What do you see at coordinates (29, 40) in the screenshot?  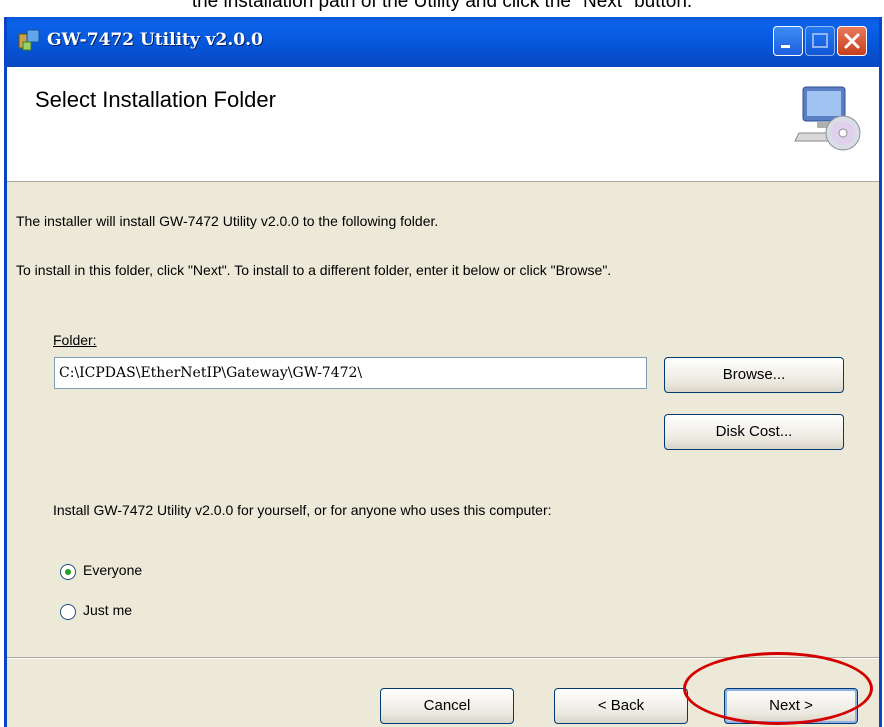 I see `installer-app-icon` at bounding box center [29, 40].